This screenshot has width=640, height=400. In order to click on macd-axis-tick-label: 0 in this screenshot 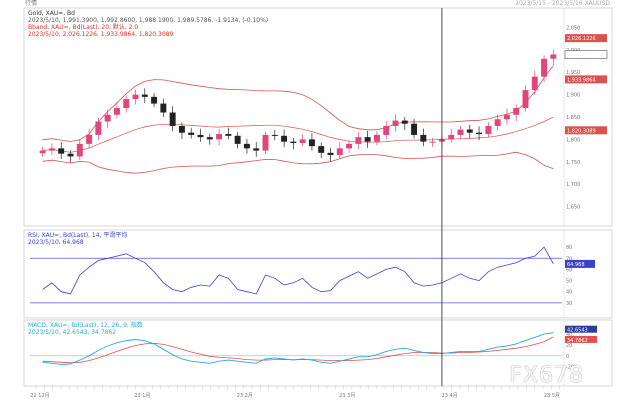, I will do `click(567, 357)`.